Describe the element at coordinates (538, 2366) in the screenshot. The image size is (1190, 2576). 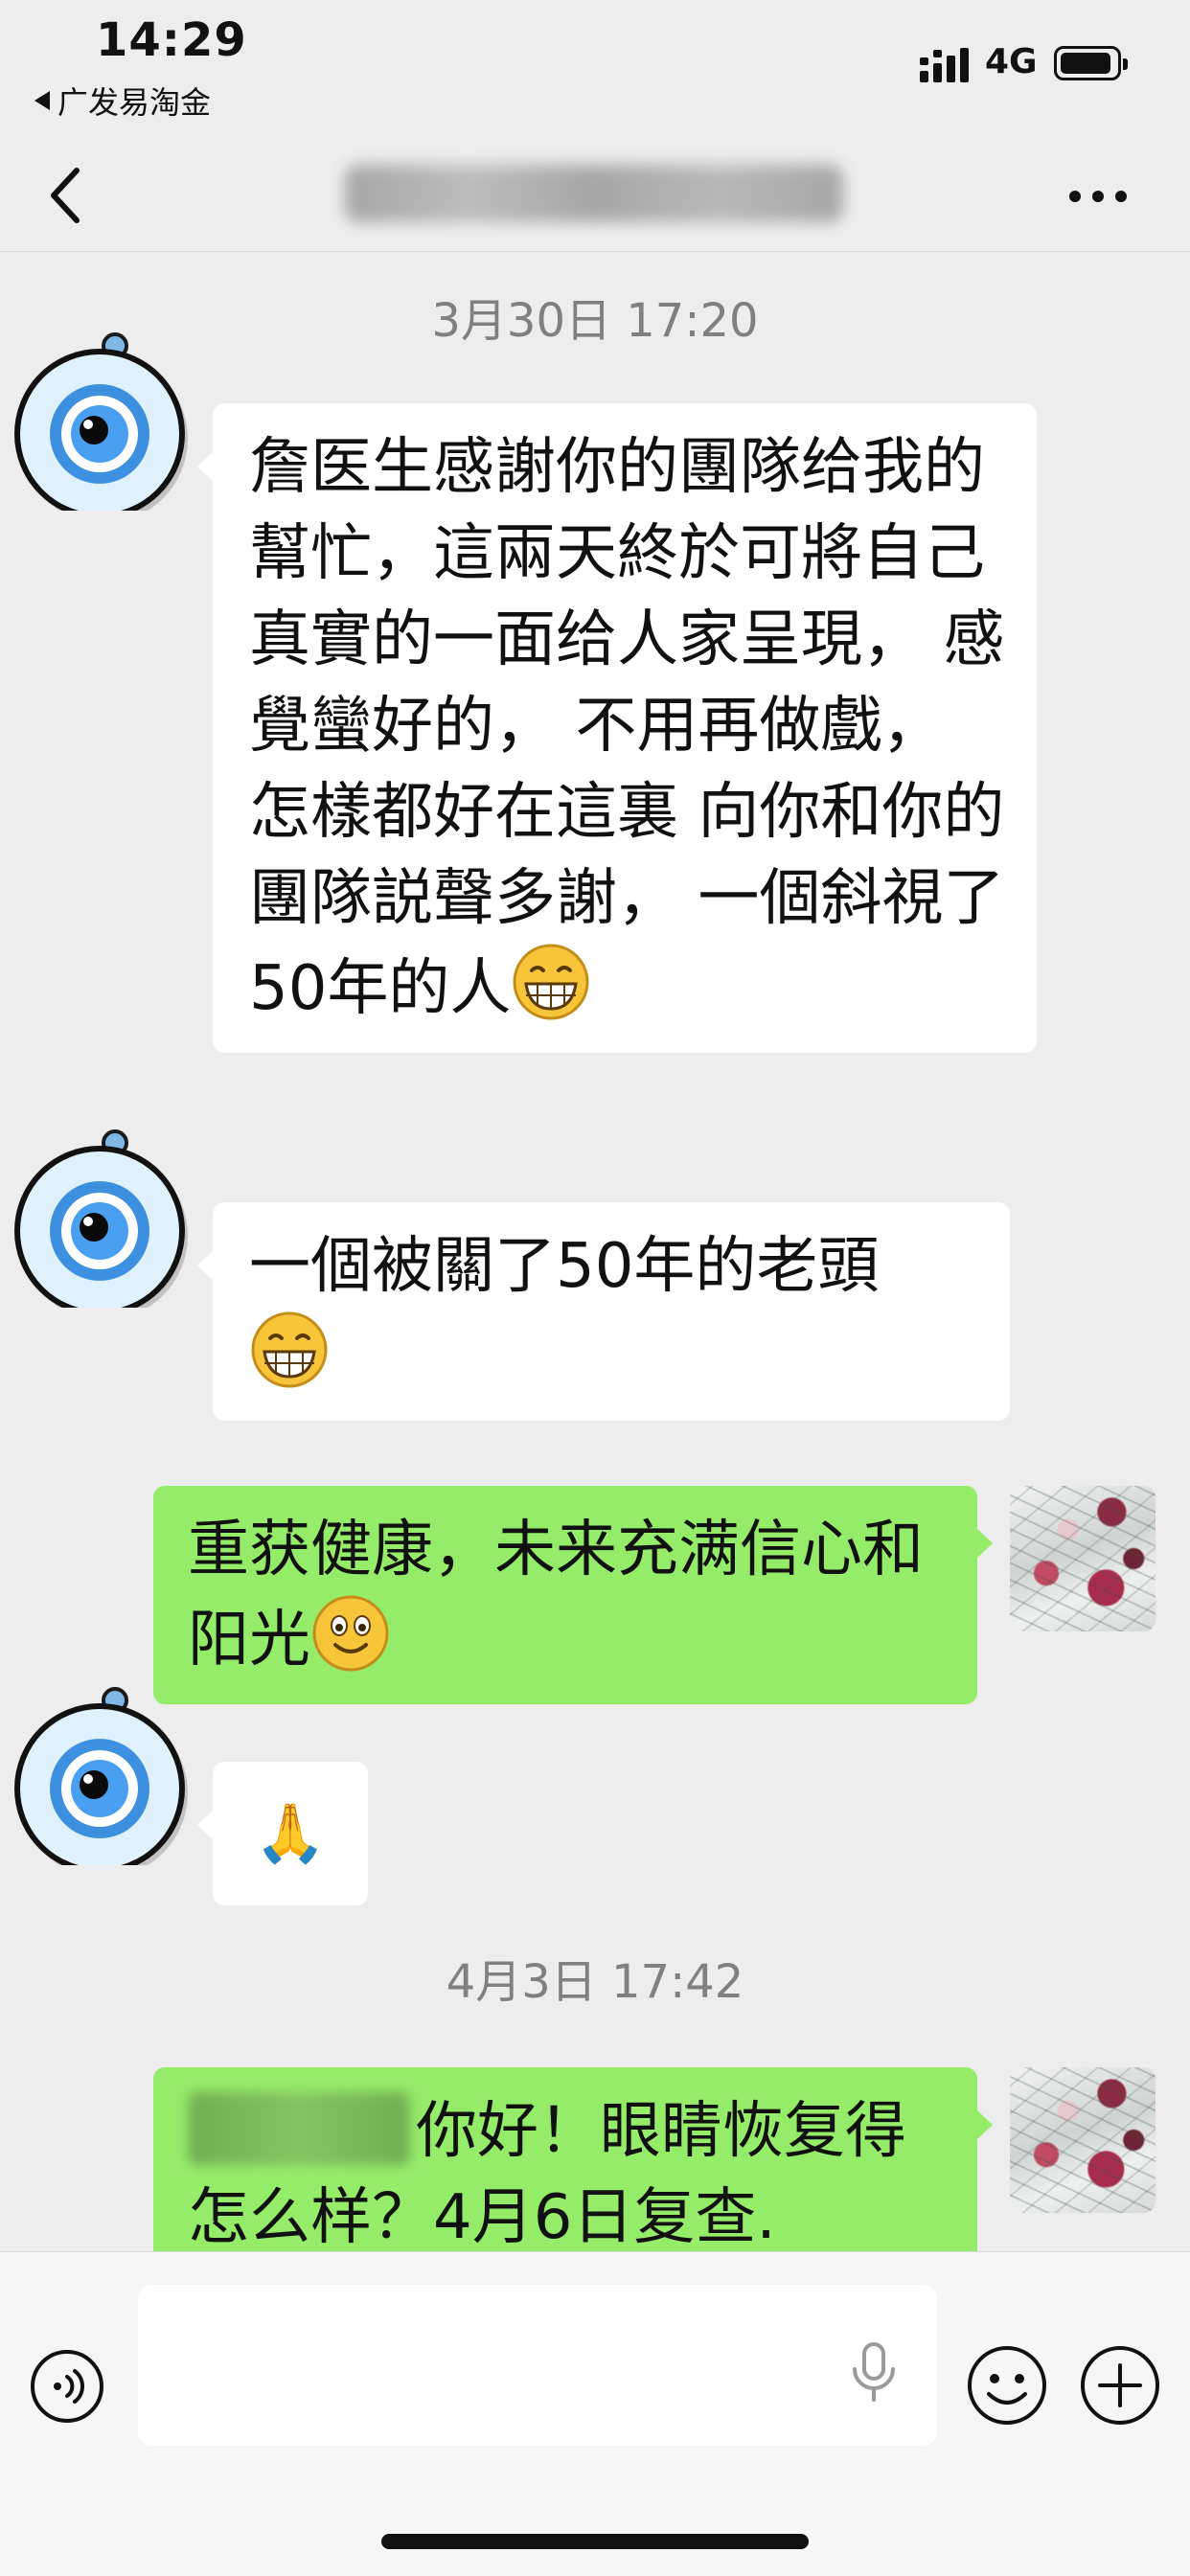
I see `message-input` at that location.